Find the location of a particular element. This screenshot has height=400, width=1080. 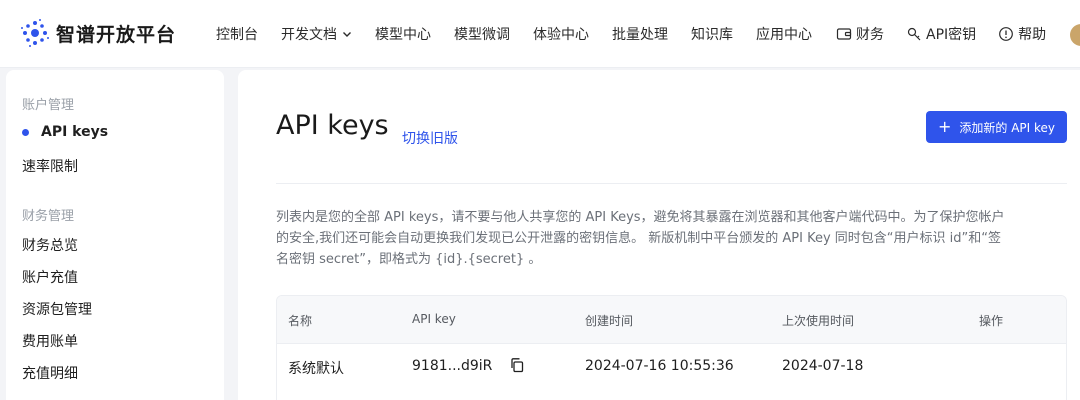

column-header-name: 名称 is located at coordinates (300, 321).